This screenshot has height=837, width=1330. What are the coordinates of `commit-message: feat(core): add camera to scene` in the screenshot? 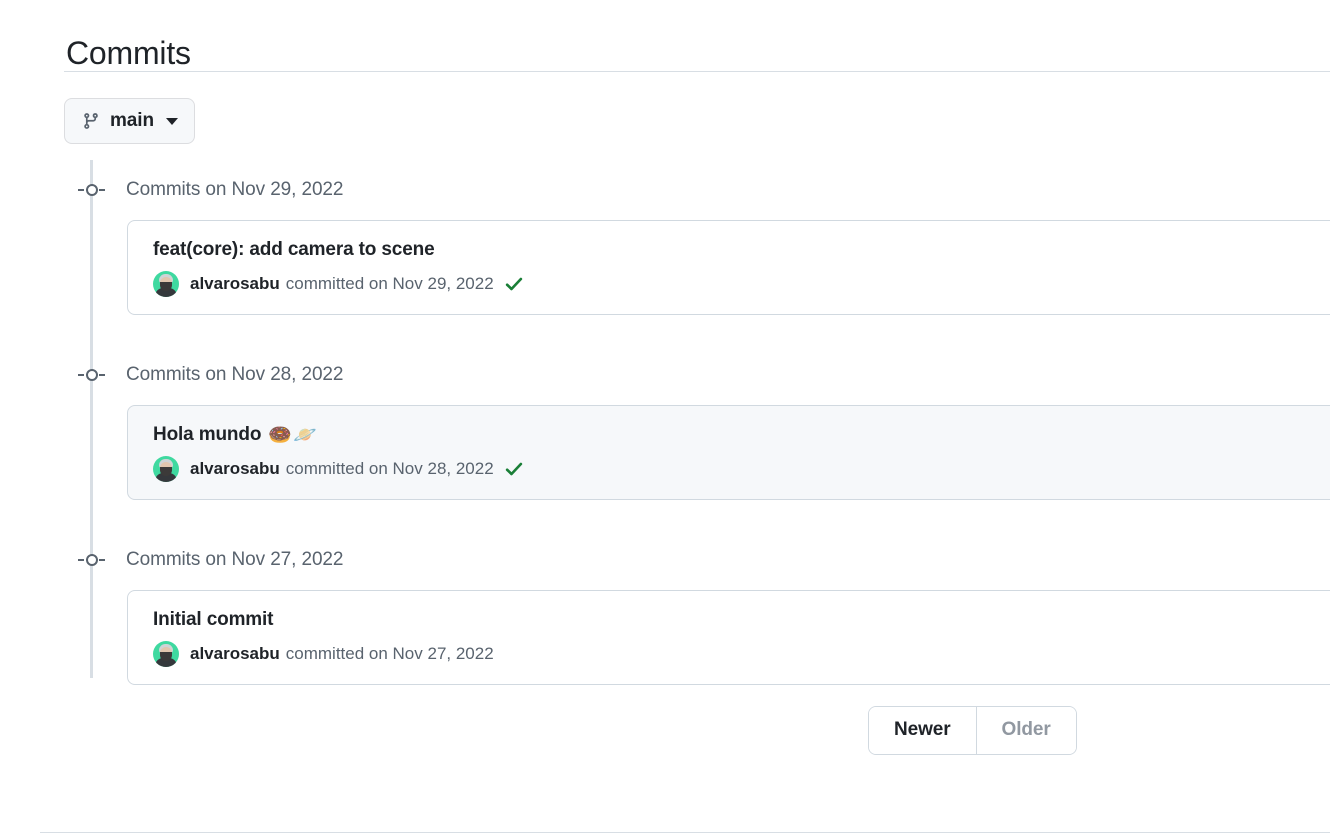 It's located at (741, 250).